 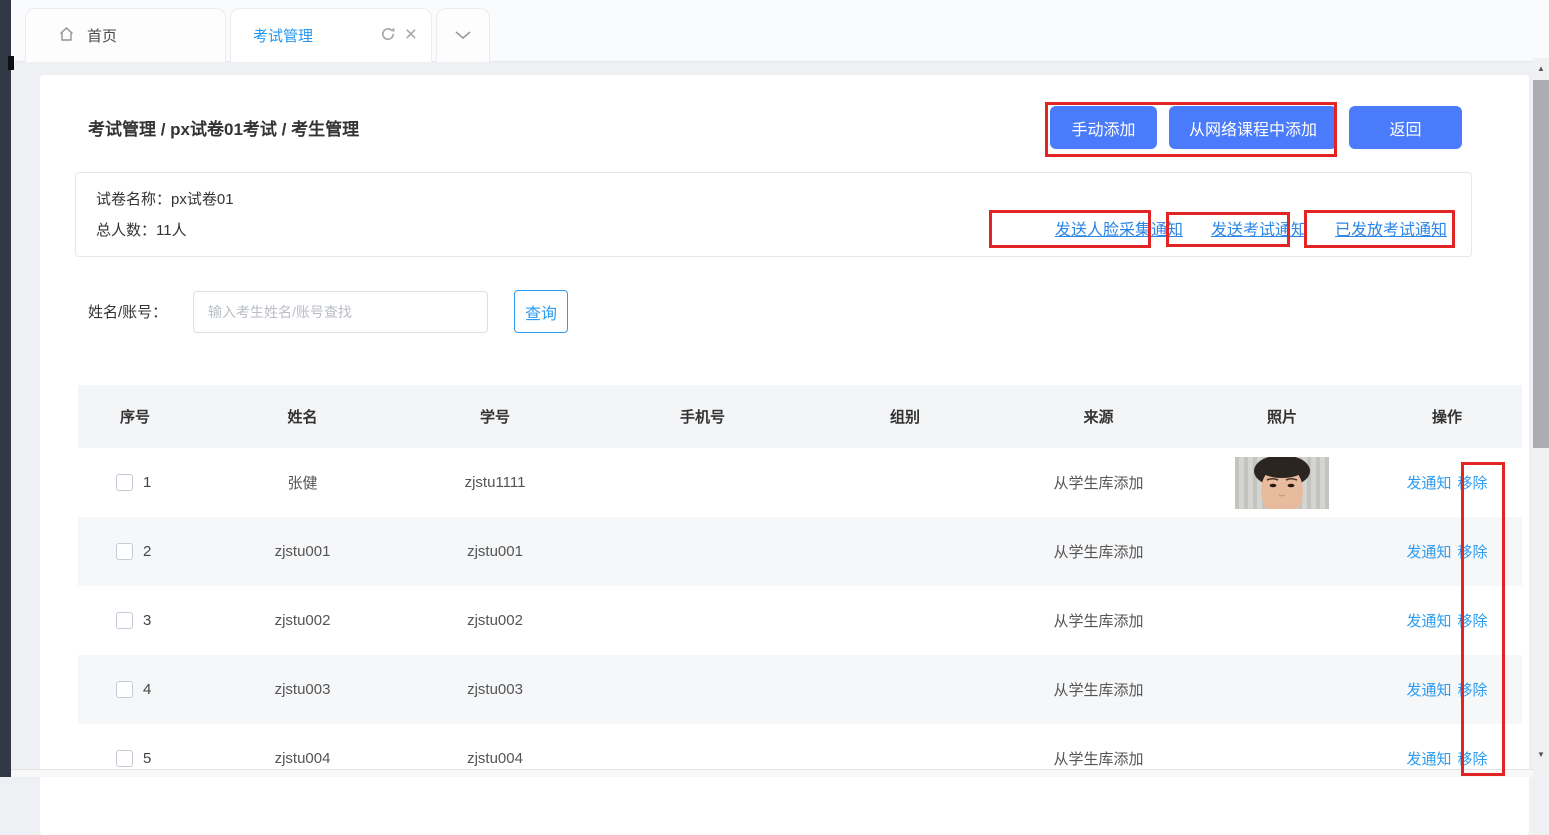 I want to click on breadcrumb: 考试管理 / px试卷01考试 / 考生管理, so click(x=224, y=129).